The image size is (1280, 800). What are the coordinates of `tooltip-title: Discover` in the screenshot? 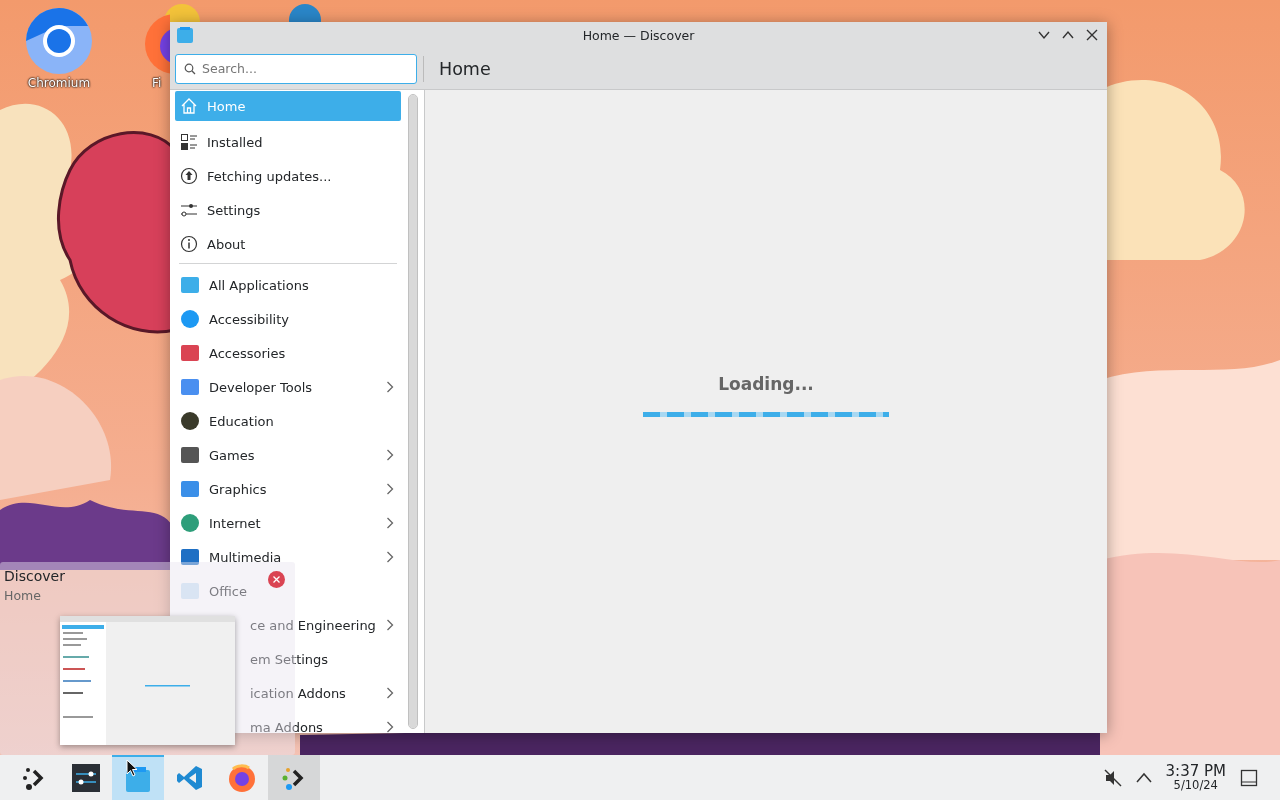 It's located at (34, 576).